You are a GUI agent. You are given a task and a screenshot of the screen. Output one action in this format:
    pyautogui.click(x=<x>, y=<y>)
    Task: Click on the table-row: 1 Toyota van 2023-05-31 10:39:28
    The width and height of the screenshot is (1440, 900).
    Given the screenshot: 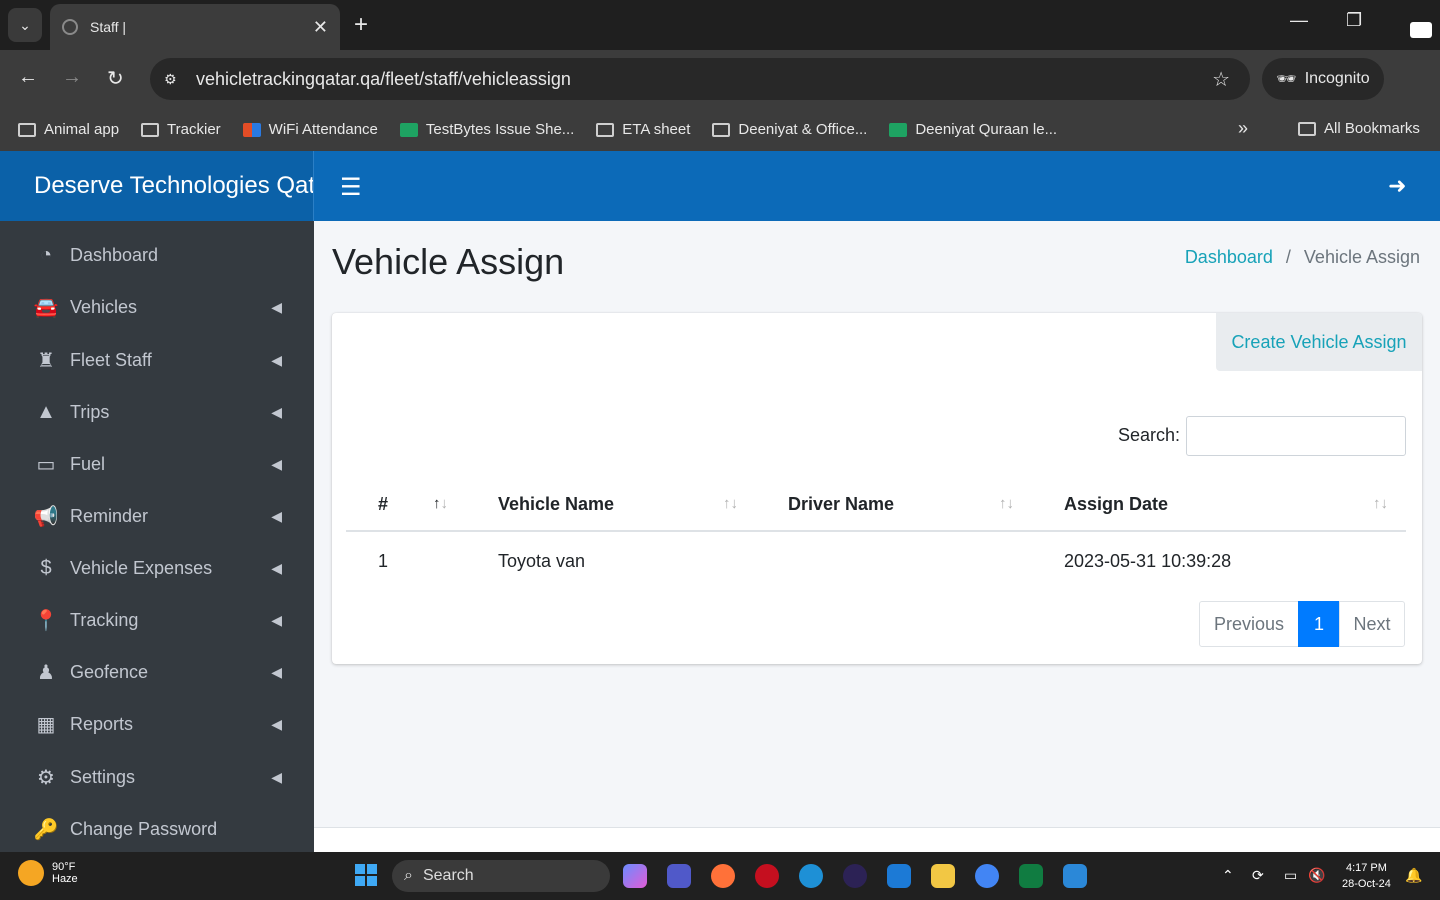 What is the action you would take?
    pyautogui.click(x=876, y=561)
    